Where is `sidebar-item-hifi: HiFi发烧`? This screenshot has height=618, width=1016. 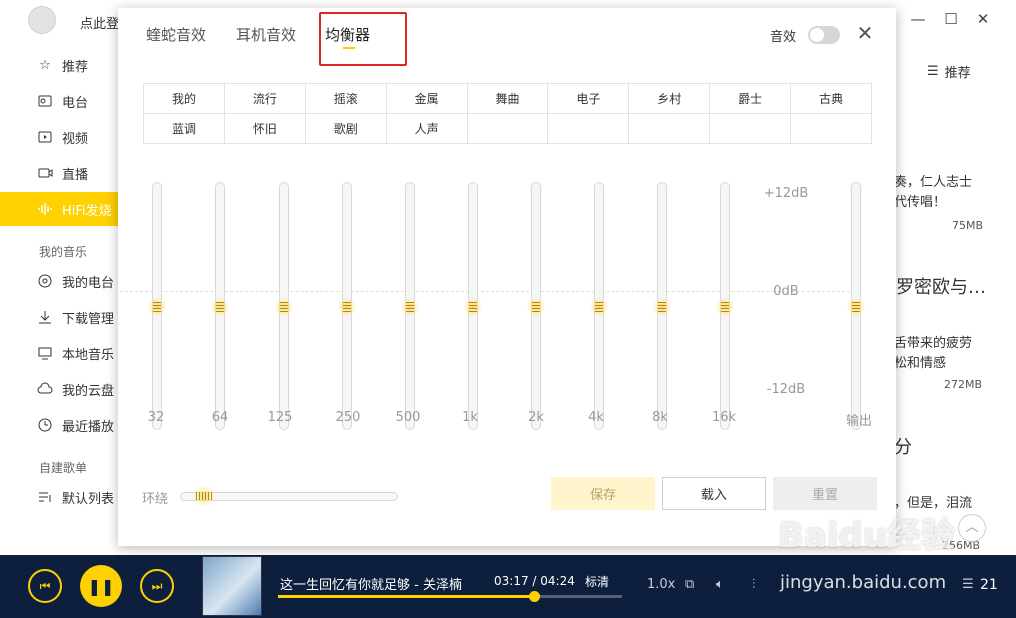
sidebar-item-hifi: HiFi发烧 is located at coordinates (59, 209).